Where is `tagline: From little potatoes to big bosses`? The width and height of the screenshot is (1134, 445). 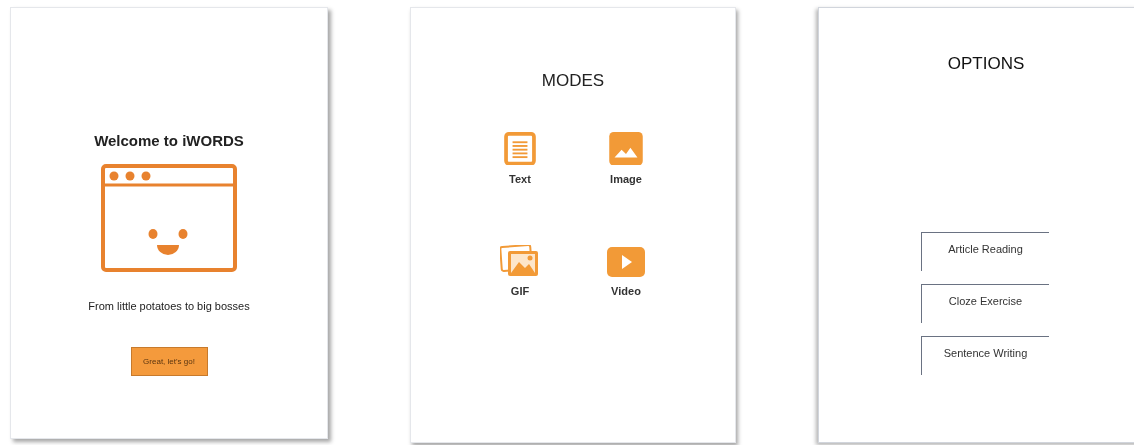
tagline: From little potatoes to big bosses is located at coordinates (169, 306).